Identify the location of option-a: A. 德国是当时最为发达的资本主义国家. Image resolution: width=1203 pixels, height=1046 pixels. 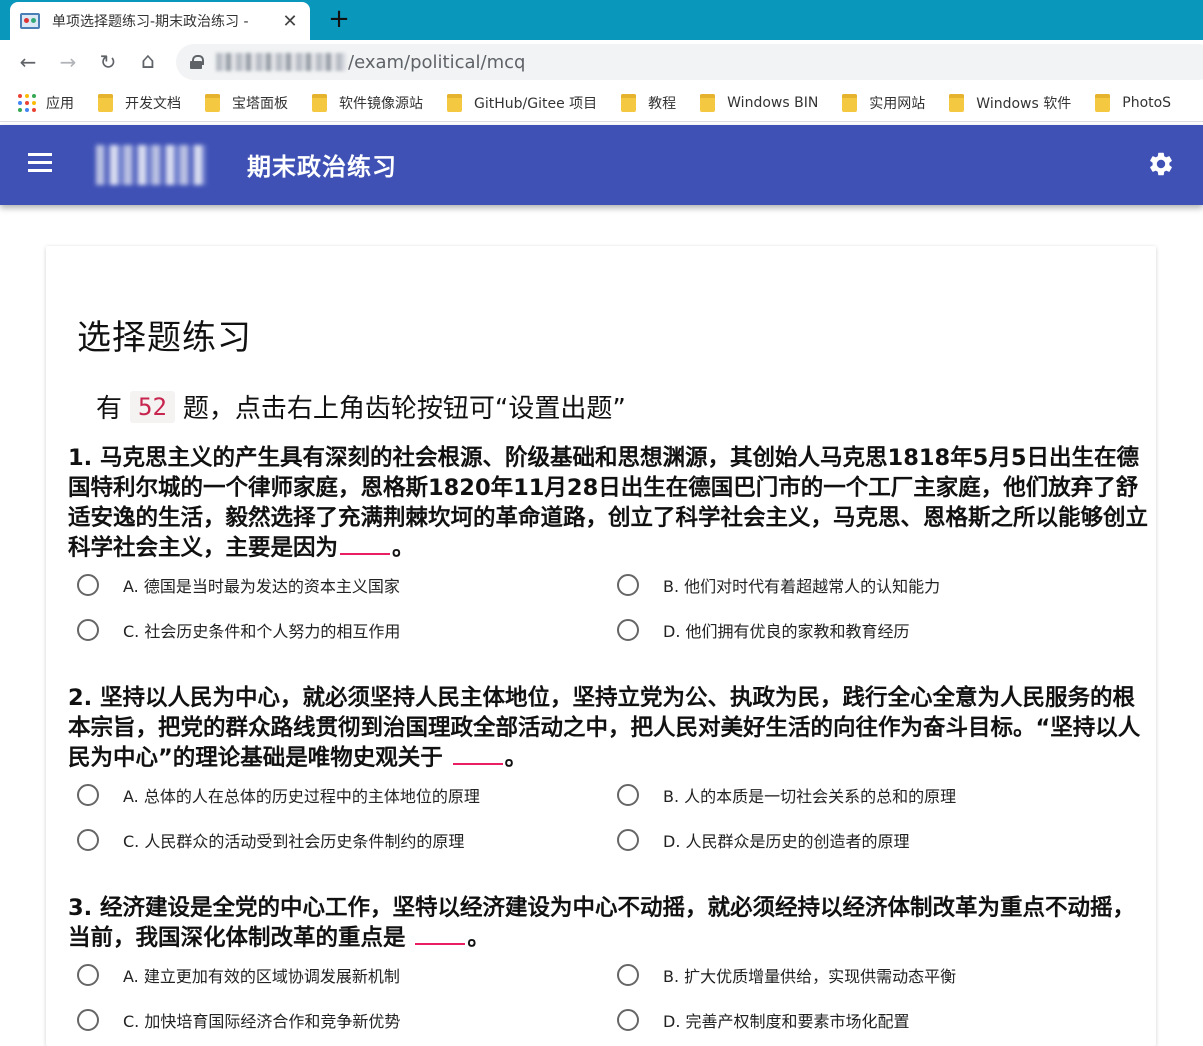
(238, 585).